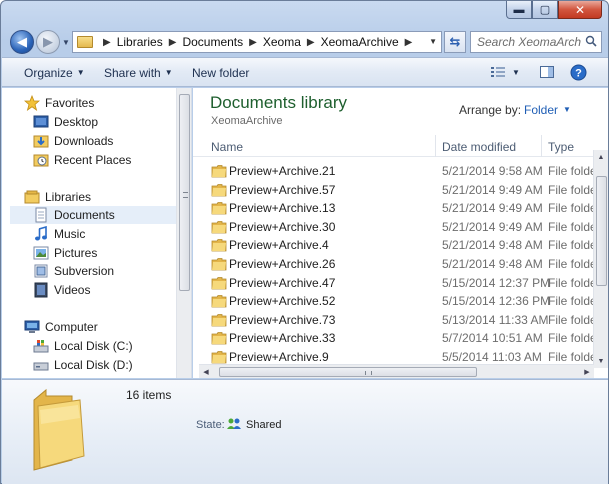  Describe the element at coordinates (112, 365) in the screenshot. I see `nav-local-disk-d: Local Disk (D:)` at that location.